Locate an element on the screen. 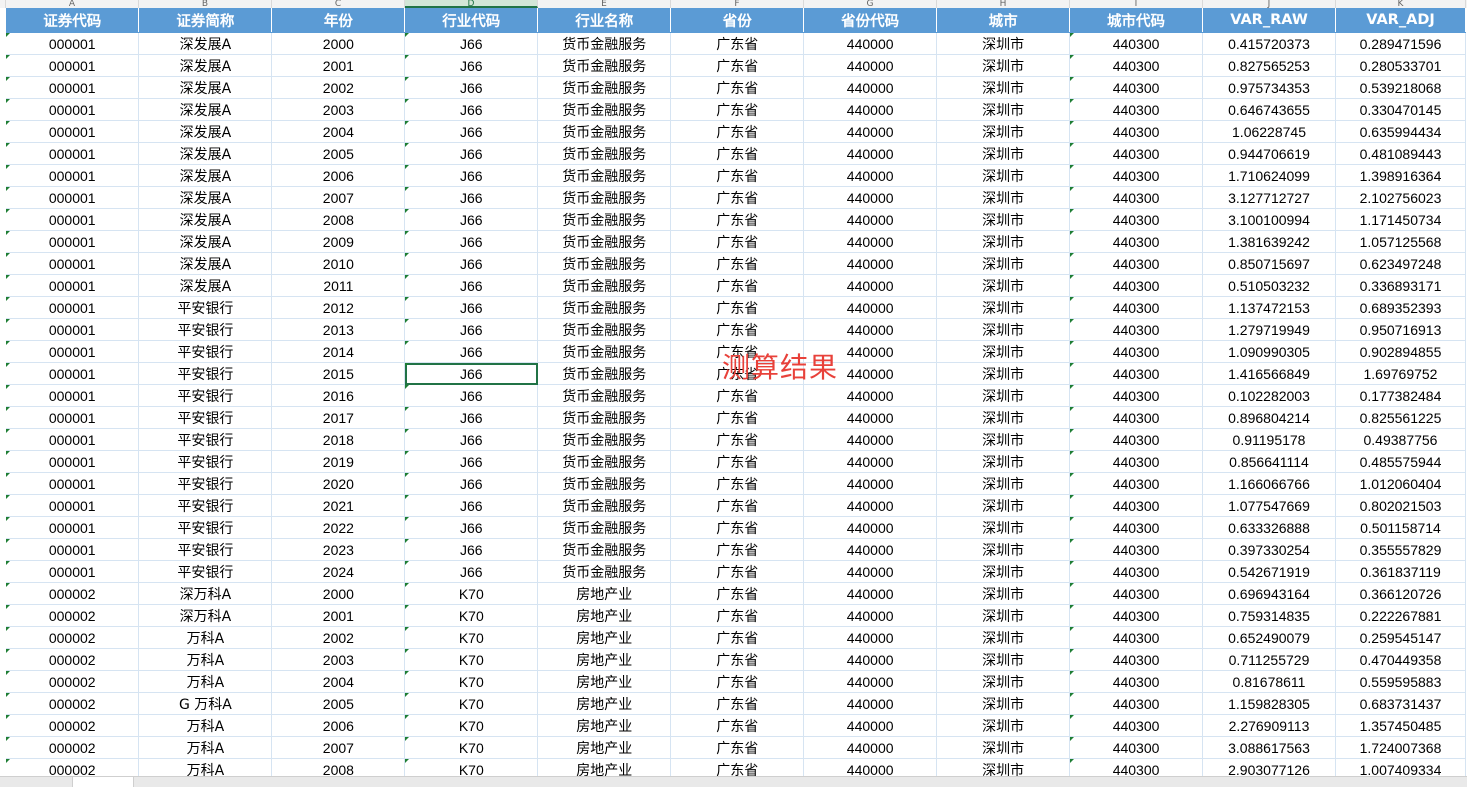 Image resolution: width=1467 pixels, height=787 pixels. table-cell: 0.102282003 is located at coordinates (1269, 395).